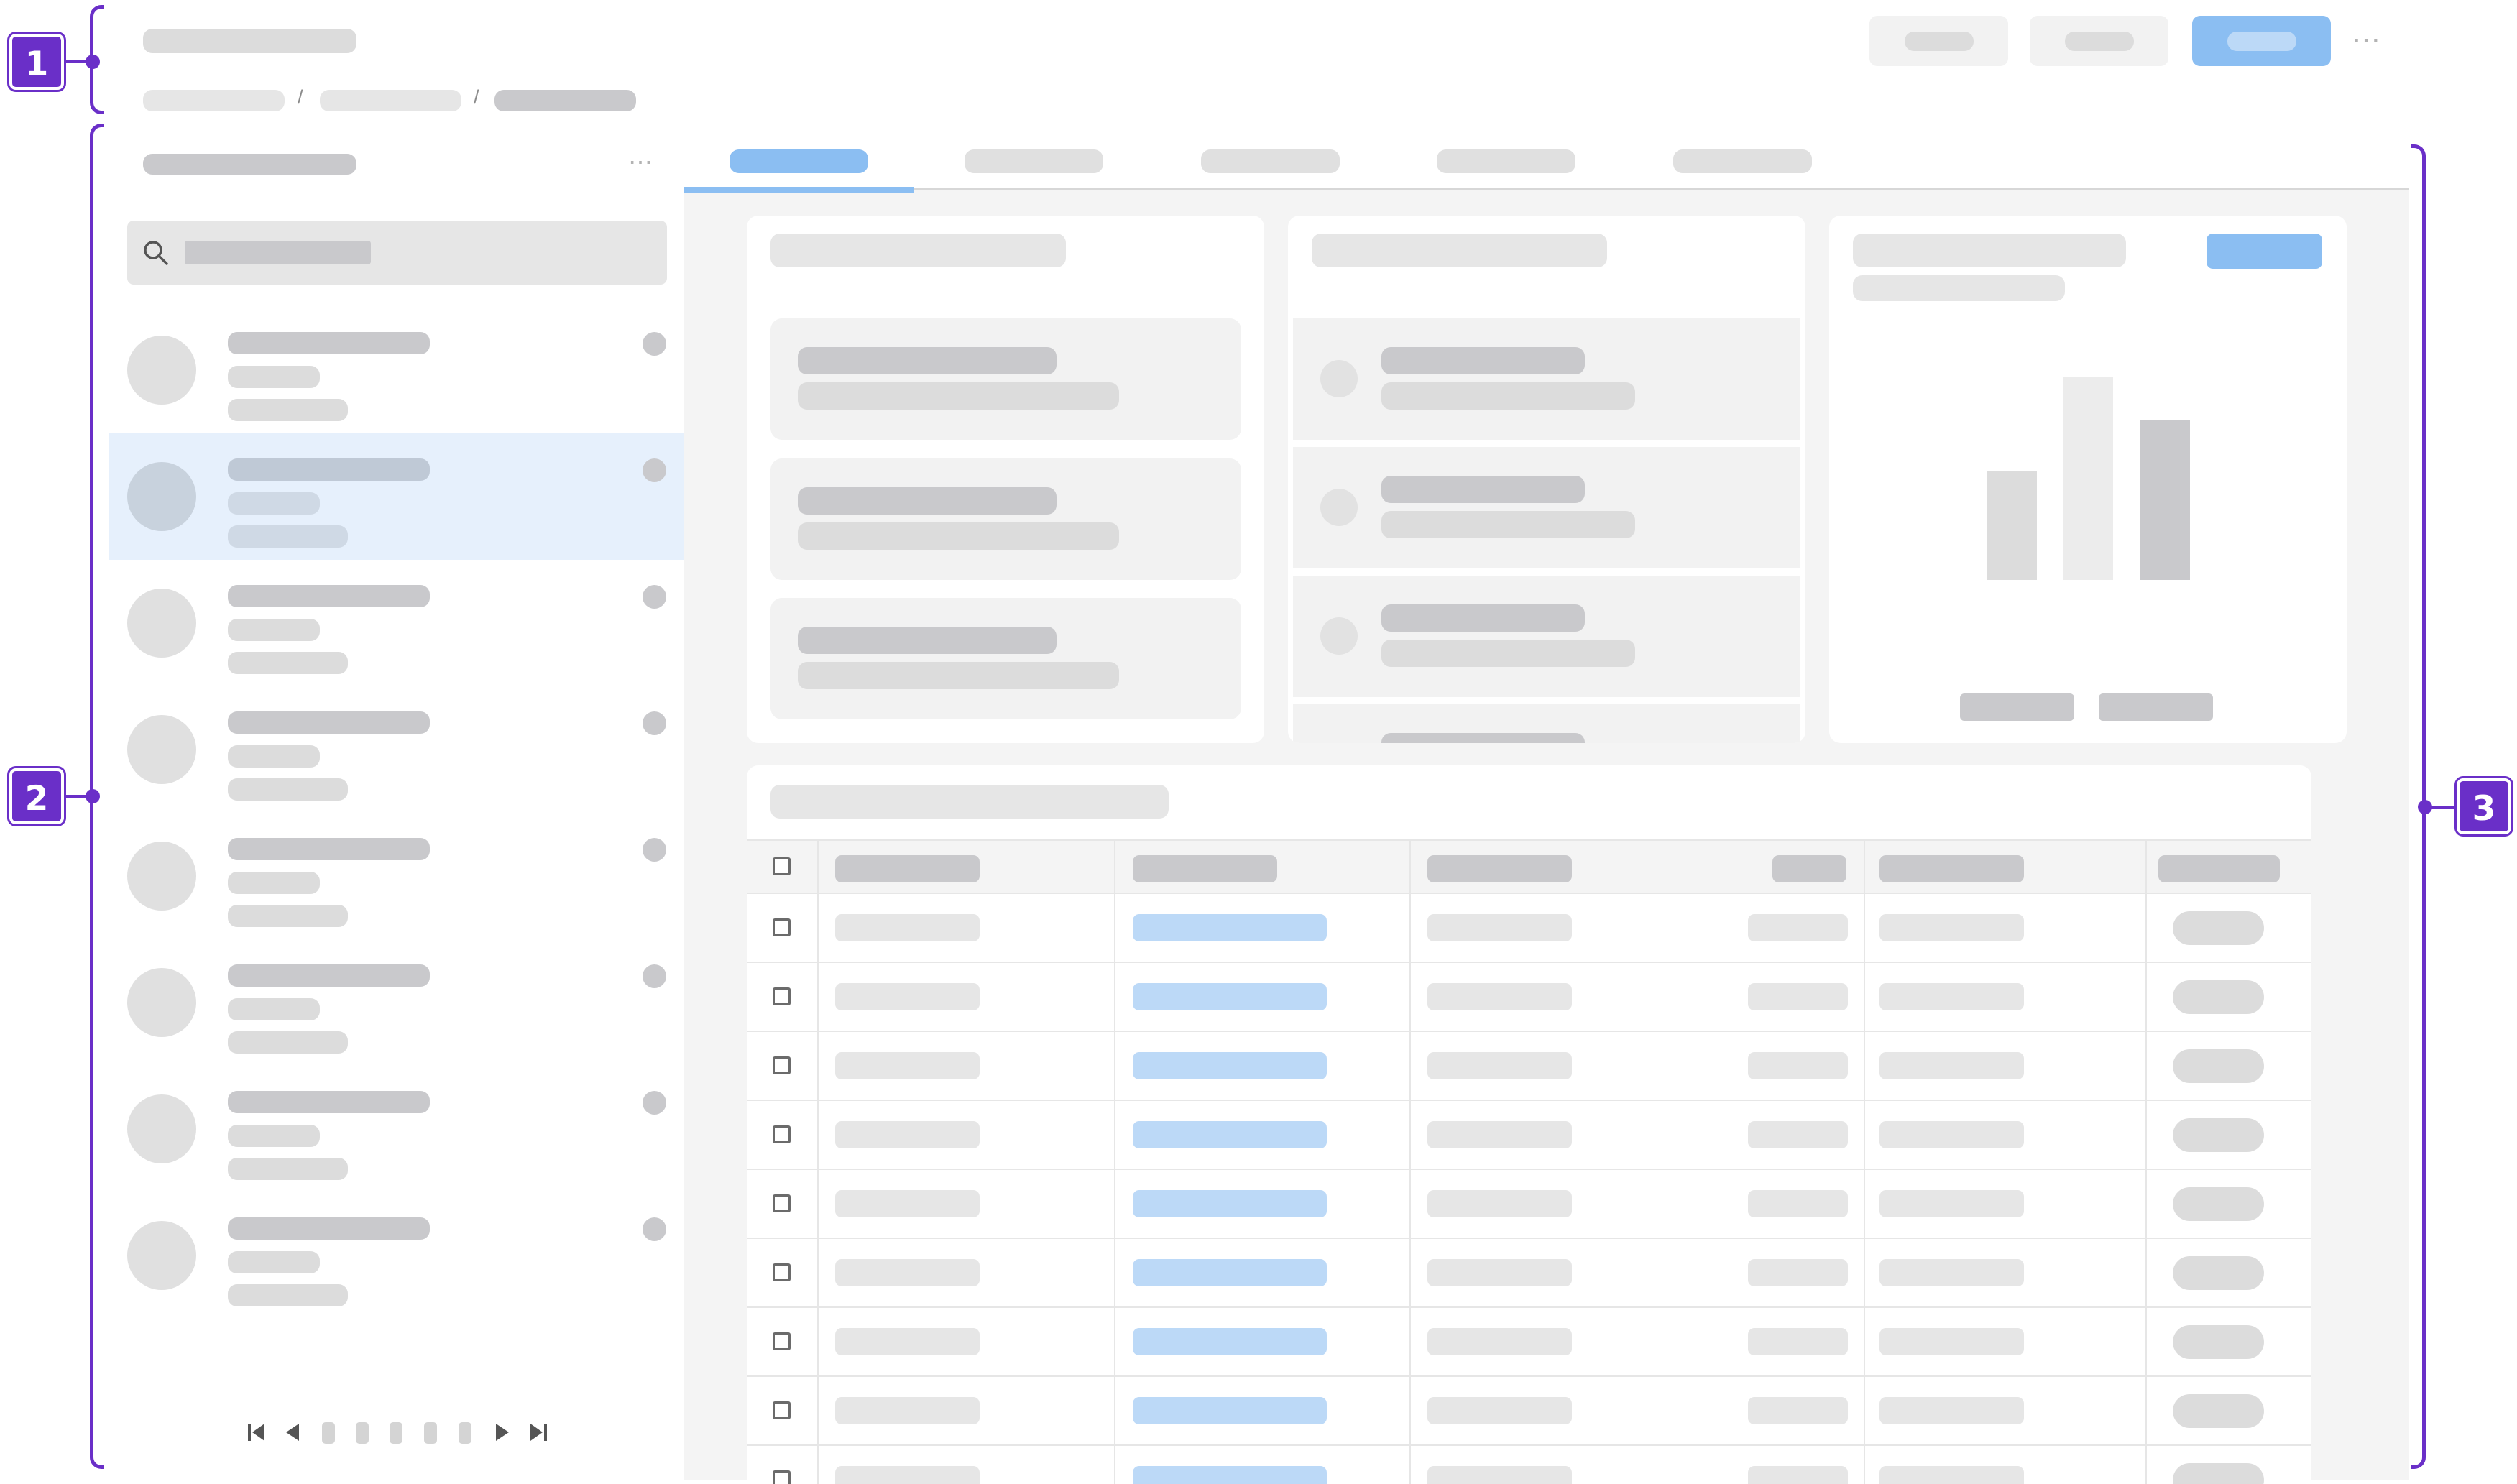  I want to click on summary-tile-1-title, so click(928, 360).